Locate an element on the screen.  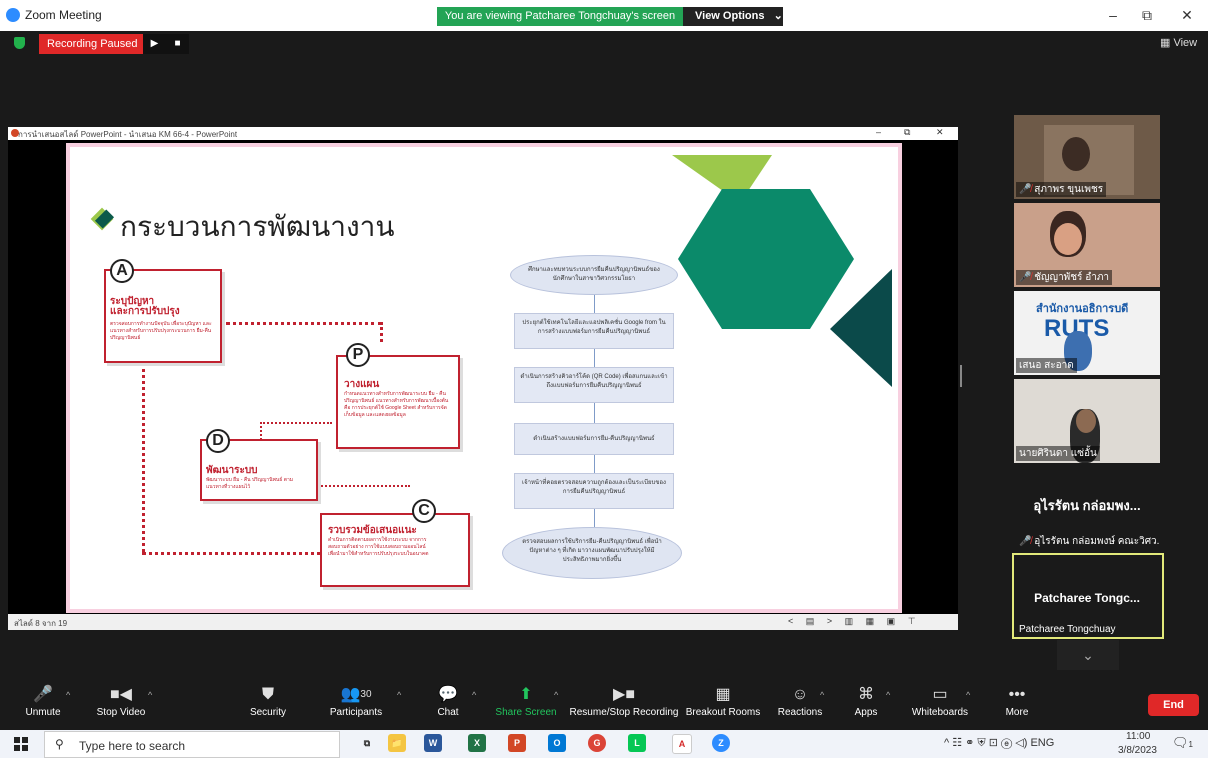
breakout-rooms-label: Breakout Rooms is located at coordinates (723, 712).